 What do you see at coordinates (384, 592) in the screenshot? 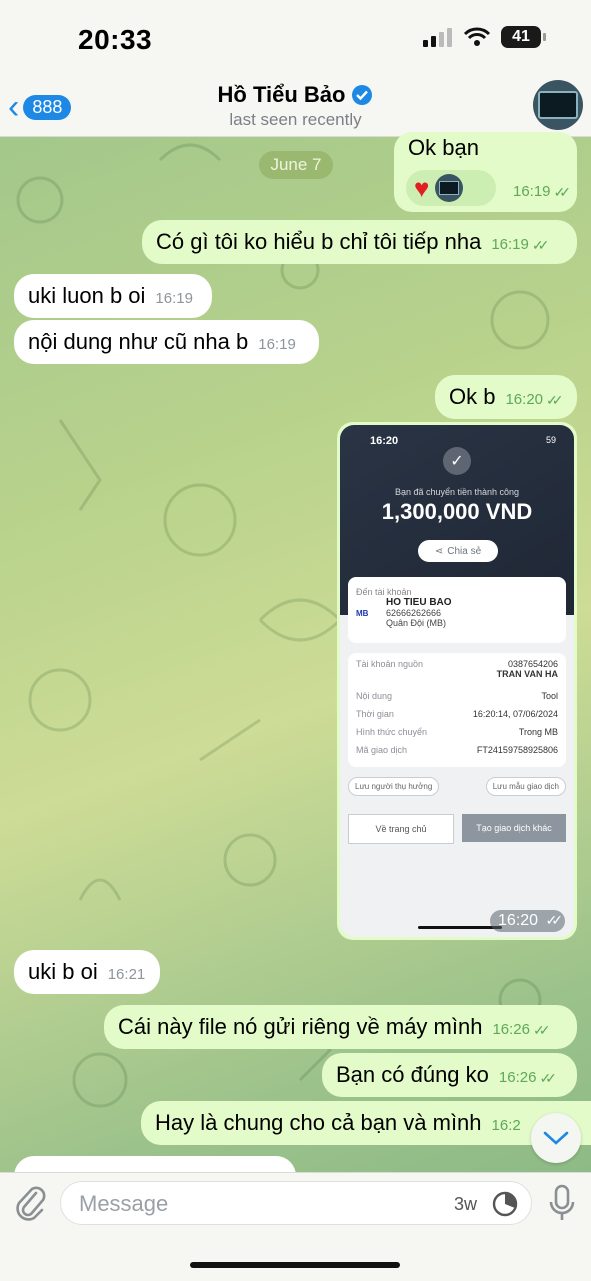
I see `to-account-label: Đến tài khoản` at bounding box center [384, 592].